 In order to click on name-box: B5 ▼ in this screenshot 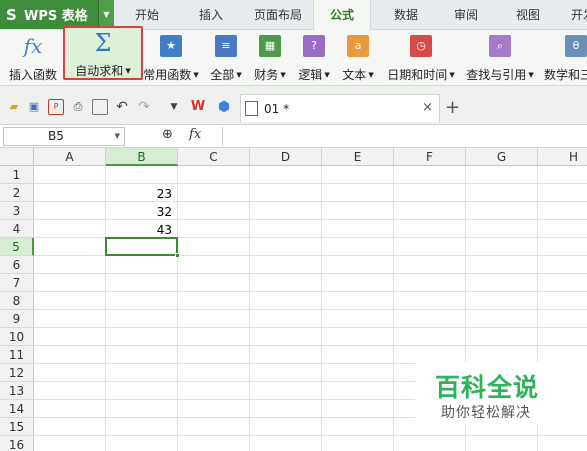, I will do `click(64, 136)`.